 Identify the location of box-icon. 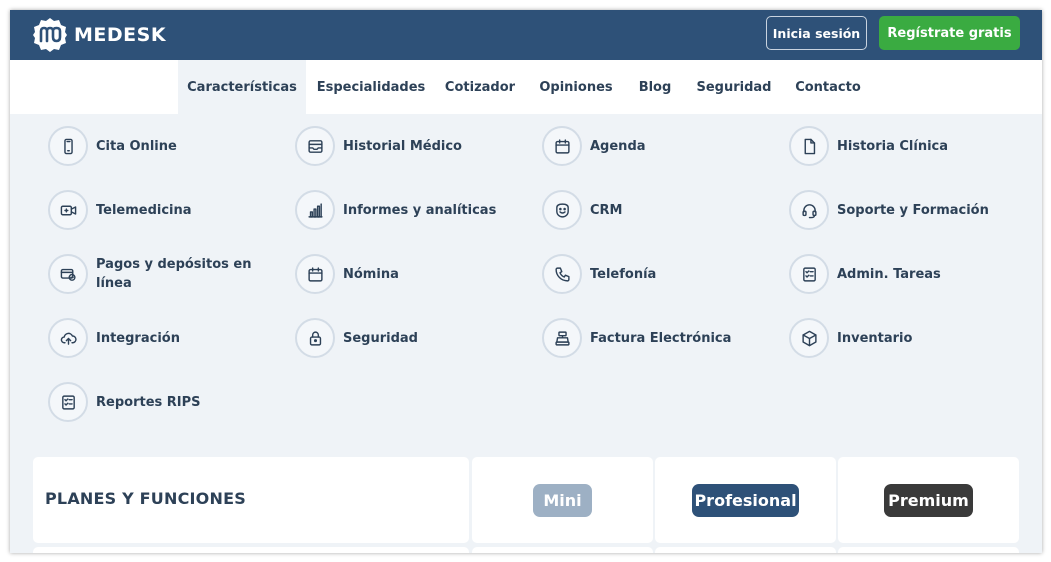
(809, 338).